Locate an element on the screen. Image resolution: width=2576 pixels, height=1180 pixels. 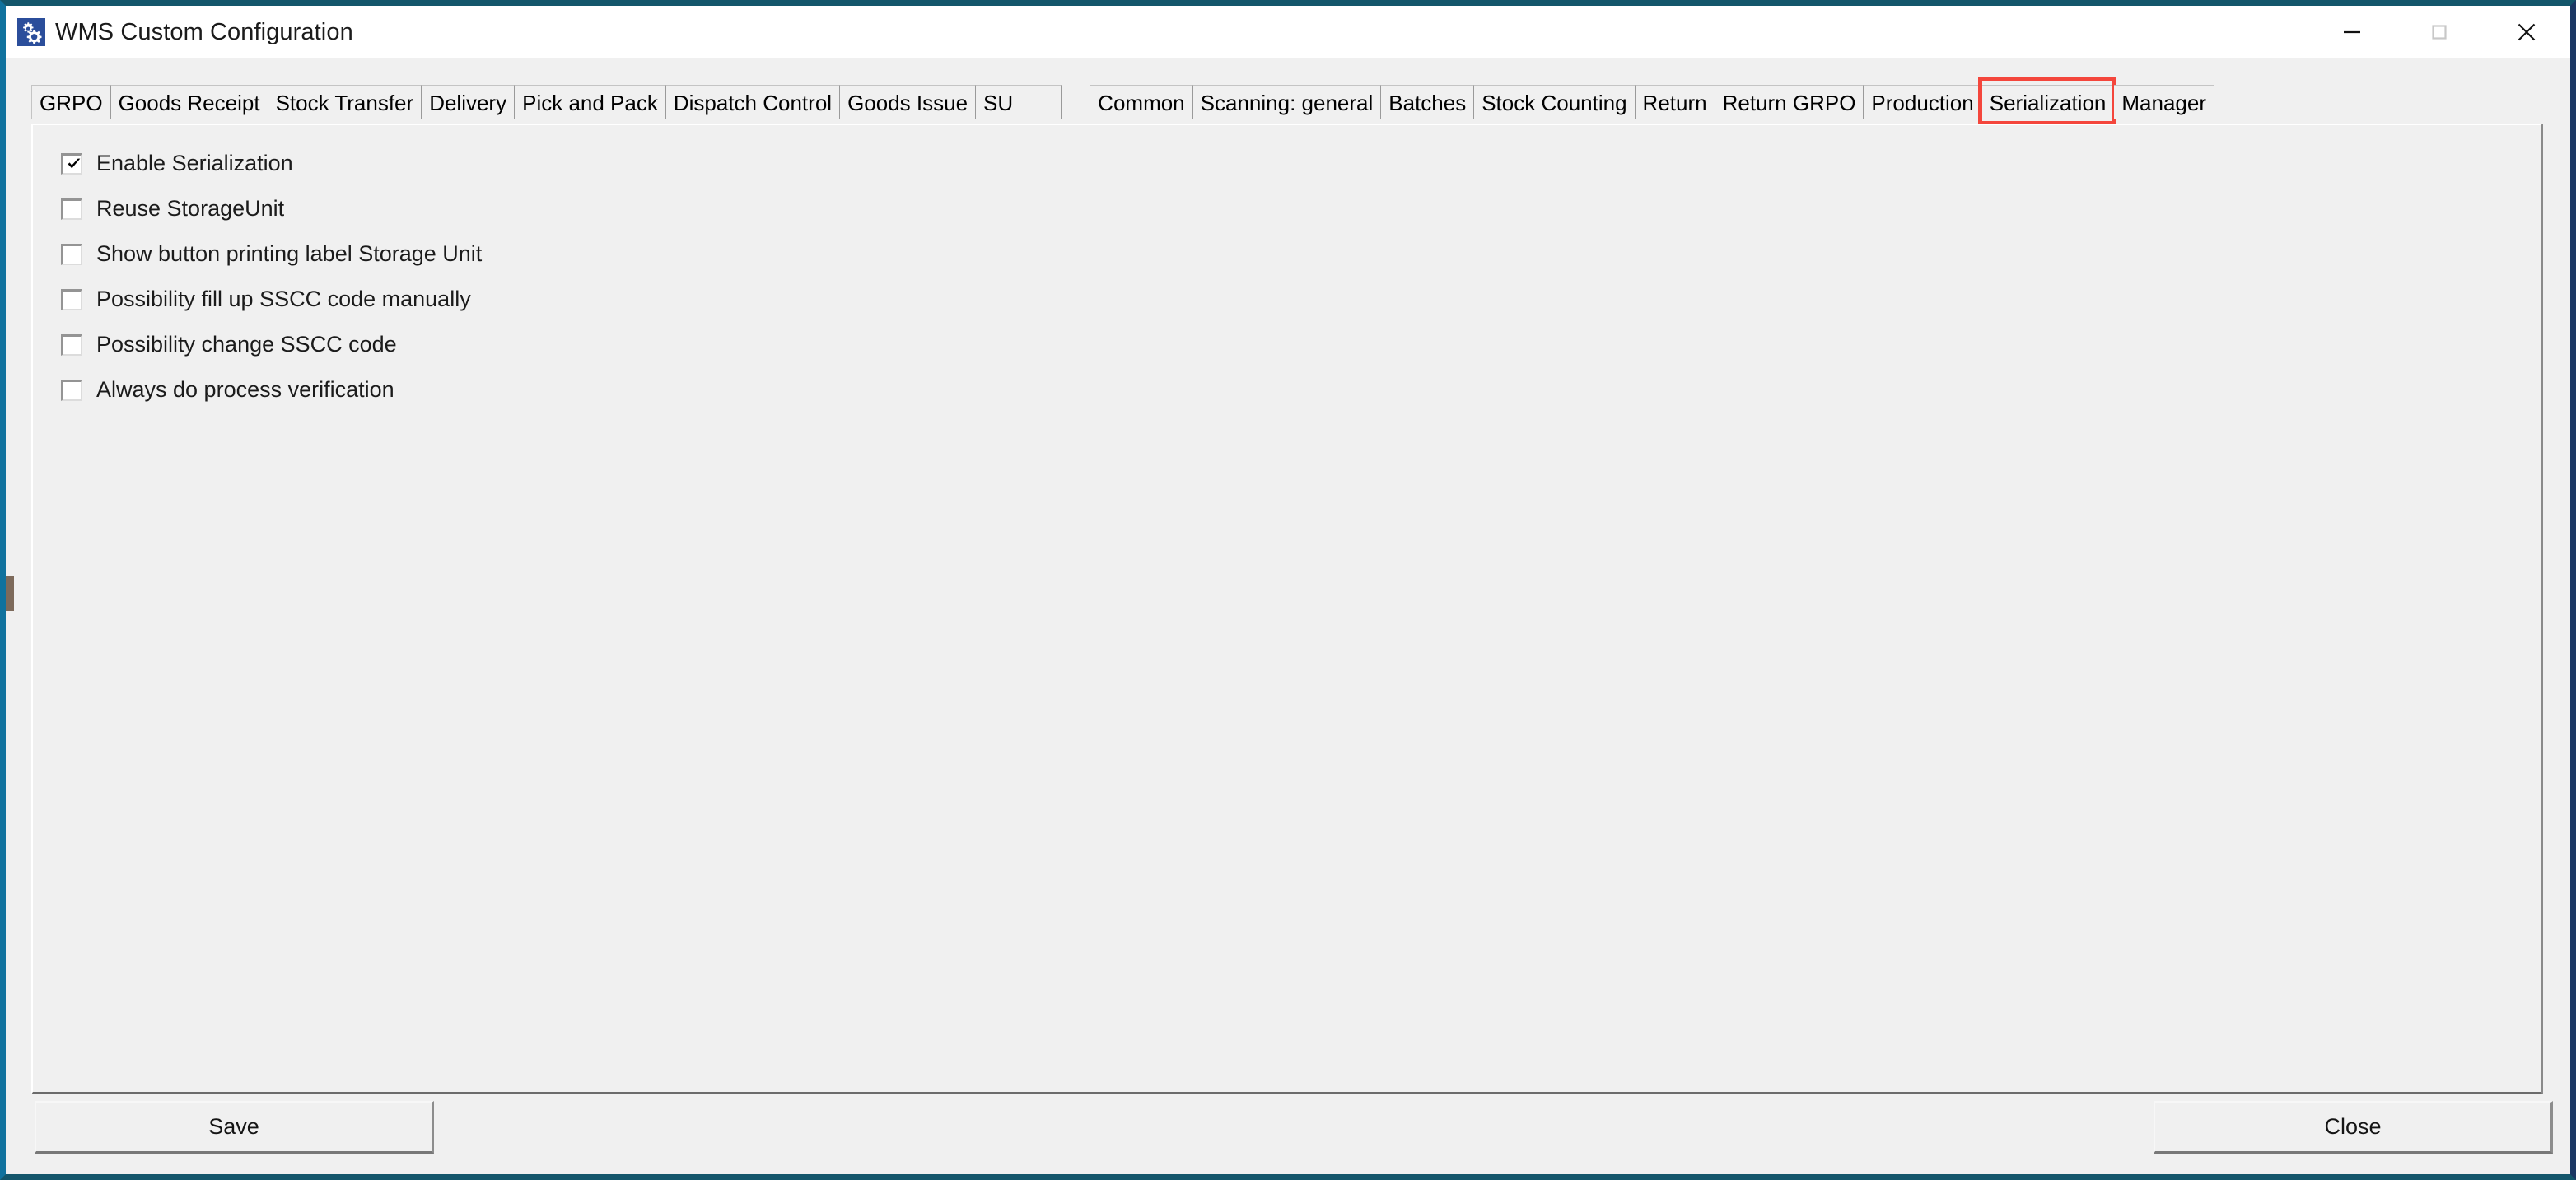
tab-label: Stock Transfer is located at coordinates (344, 102).